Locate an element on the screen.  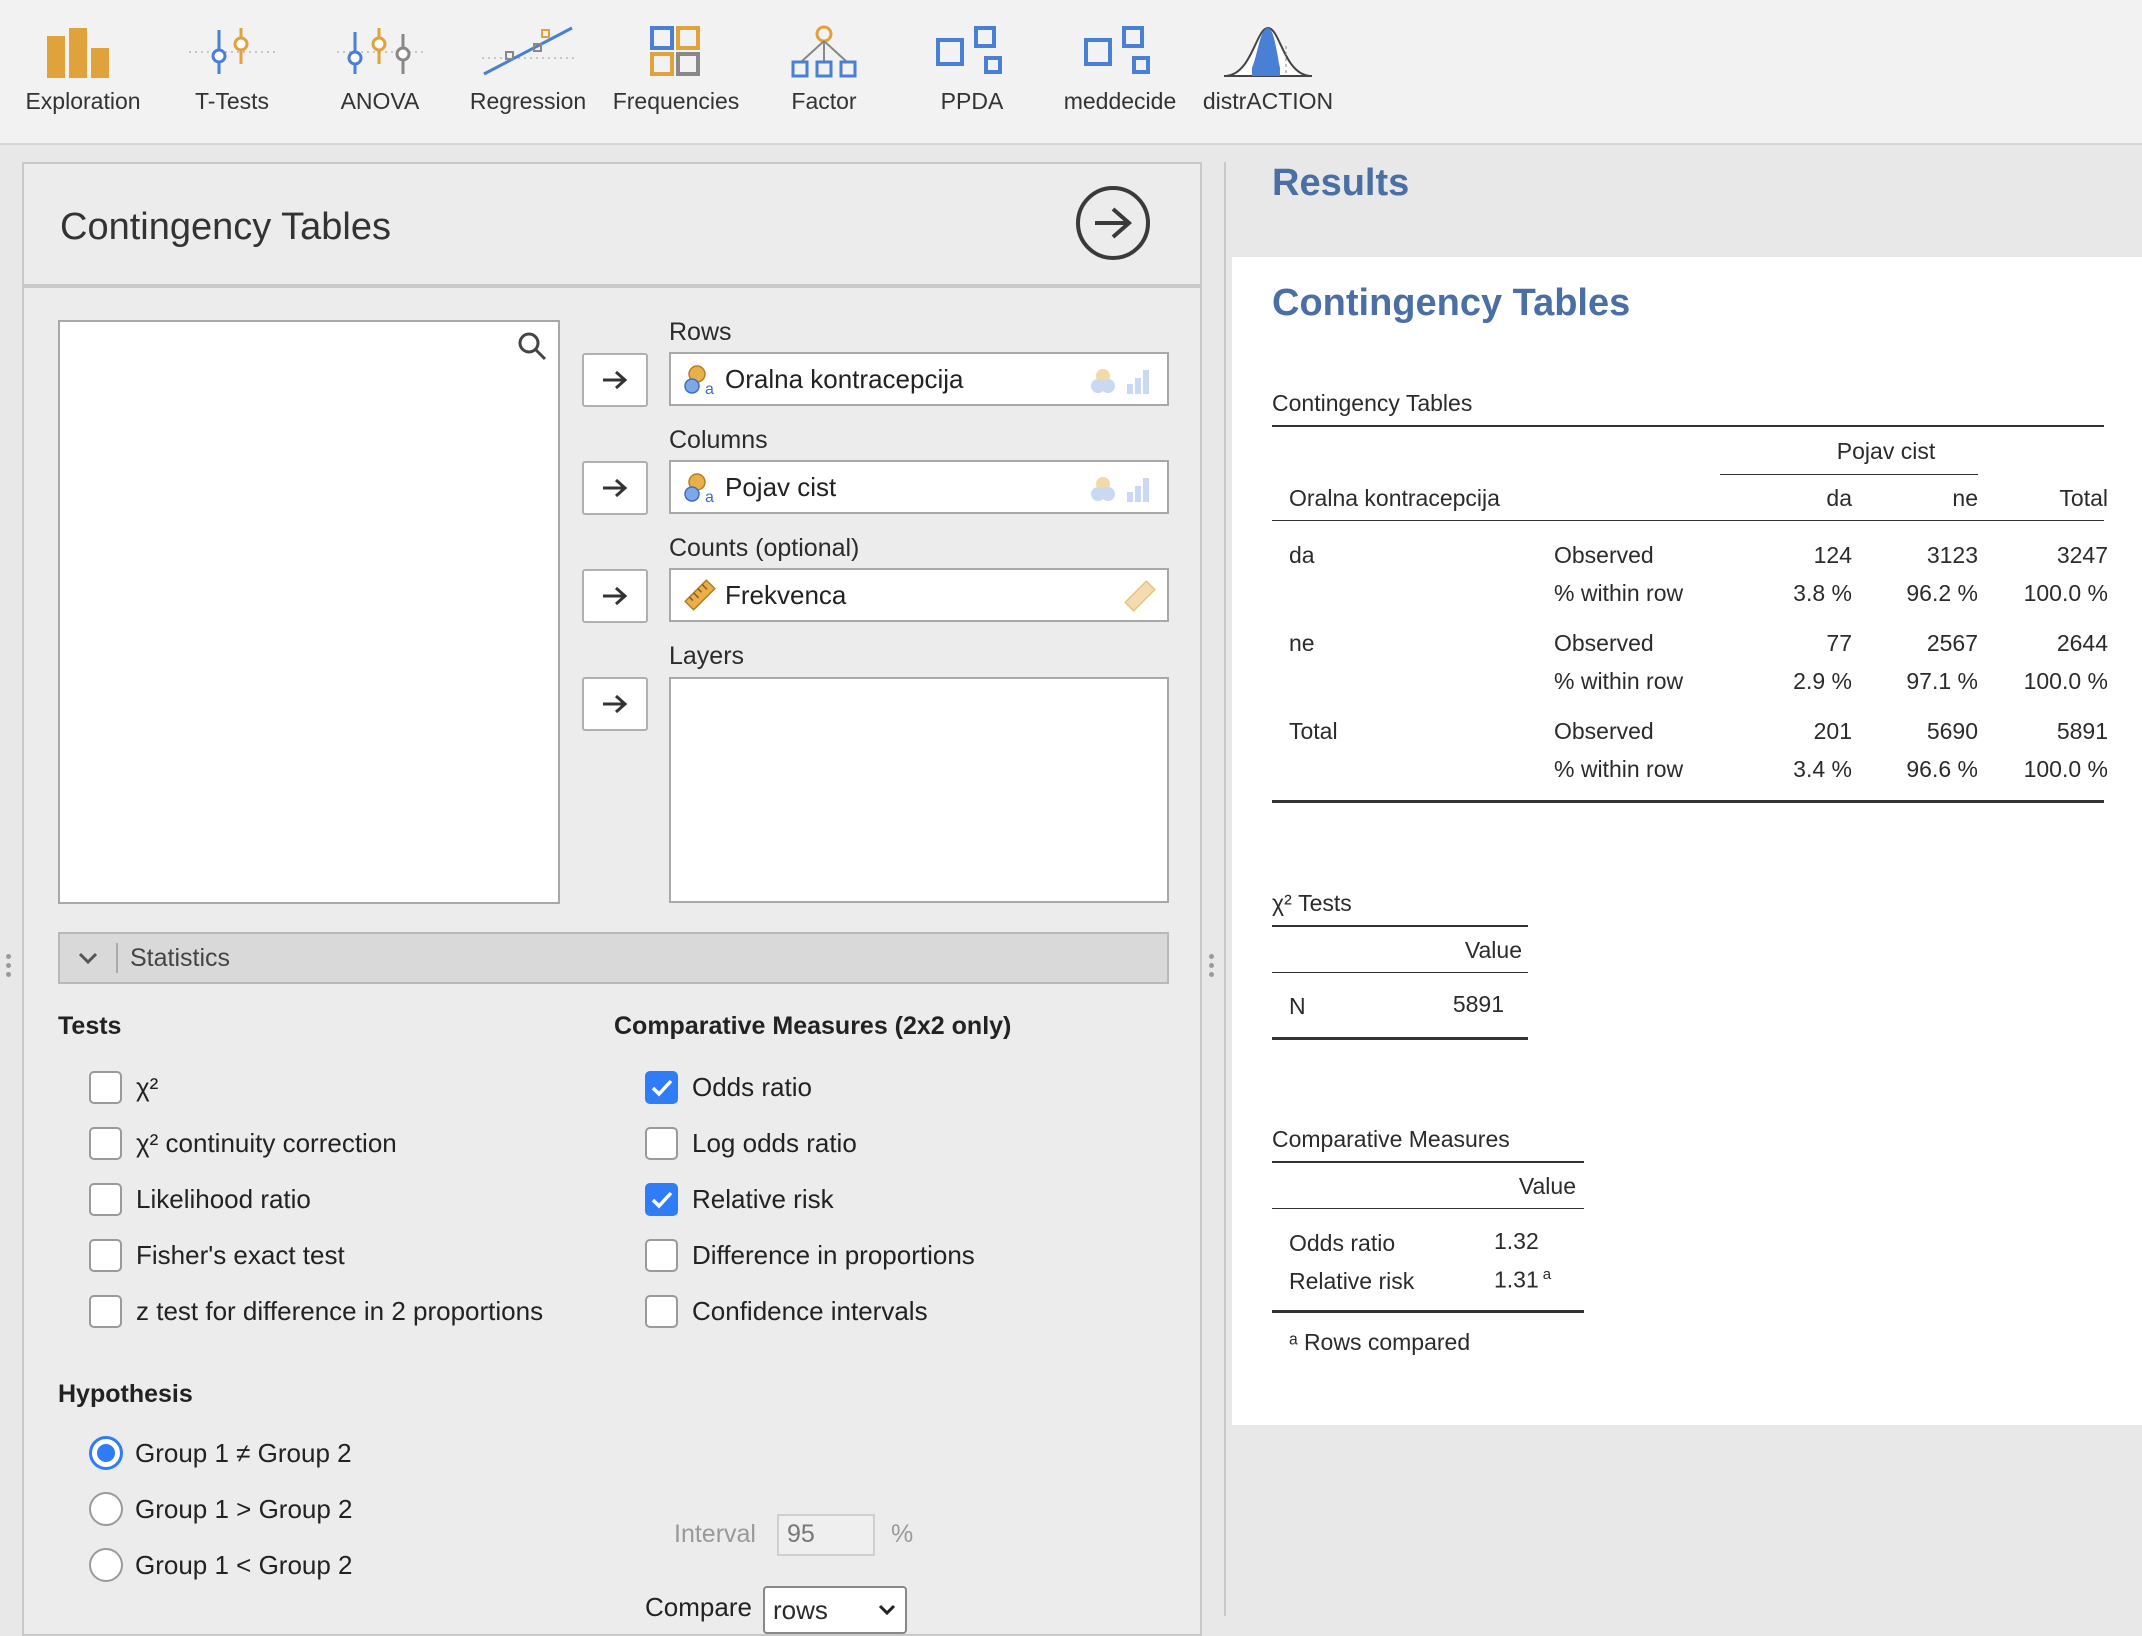
table-cell: 2.9 % is located at coordinates (1822, 681).